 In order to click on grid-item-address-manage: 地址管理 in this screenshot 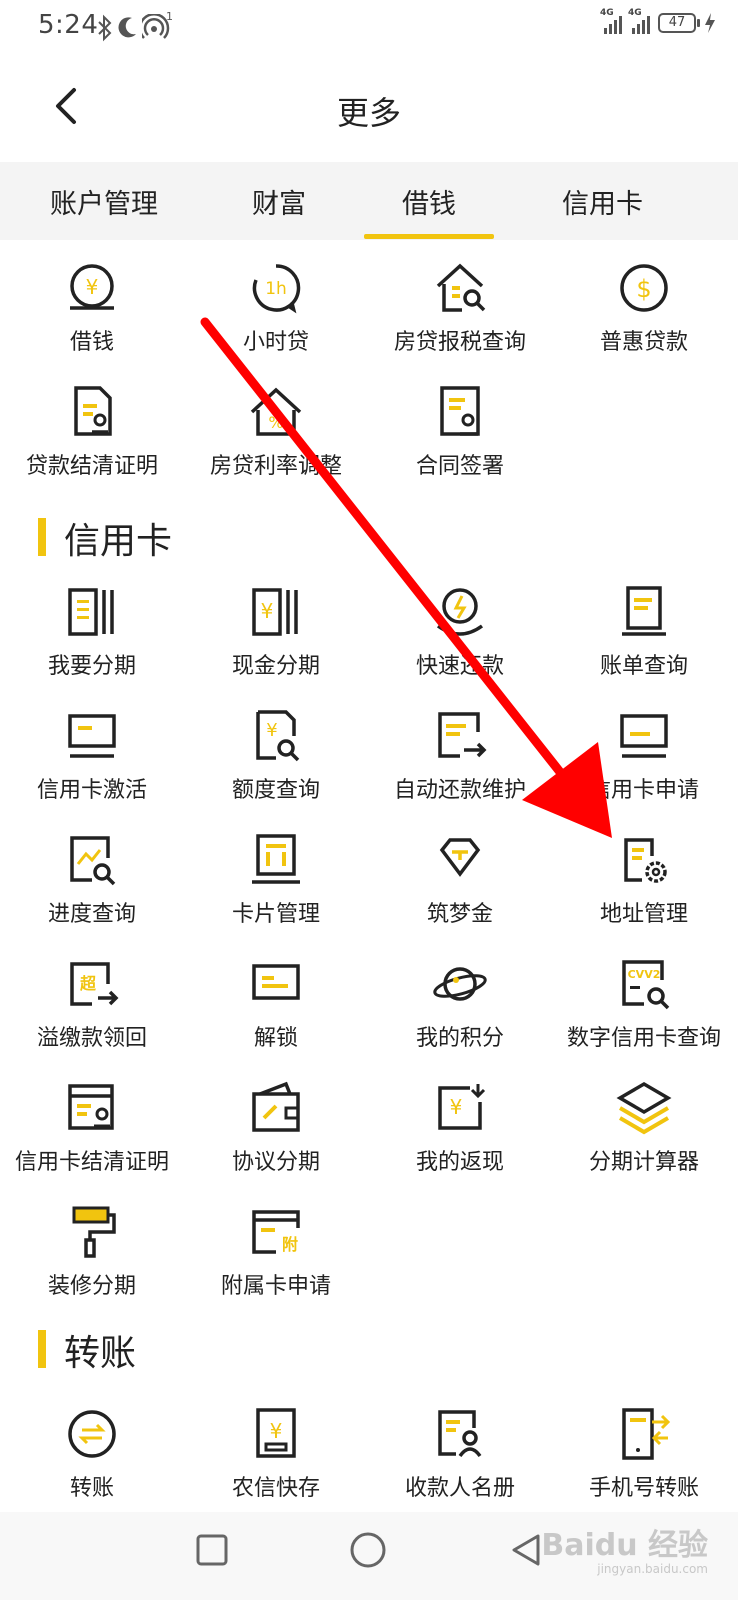, I will do `click(644, 873)`.